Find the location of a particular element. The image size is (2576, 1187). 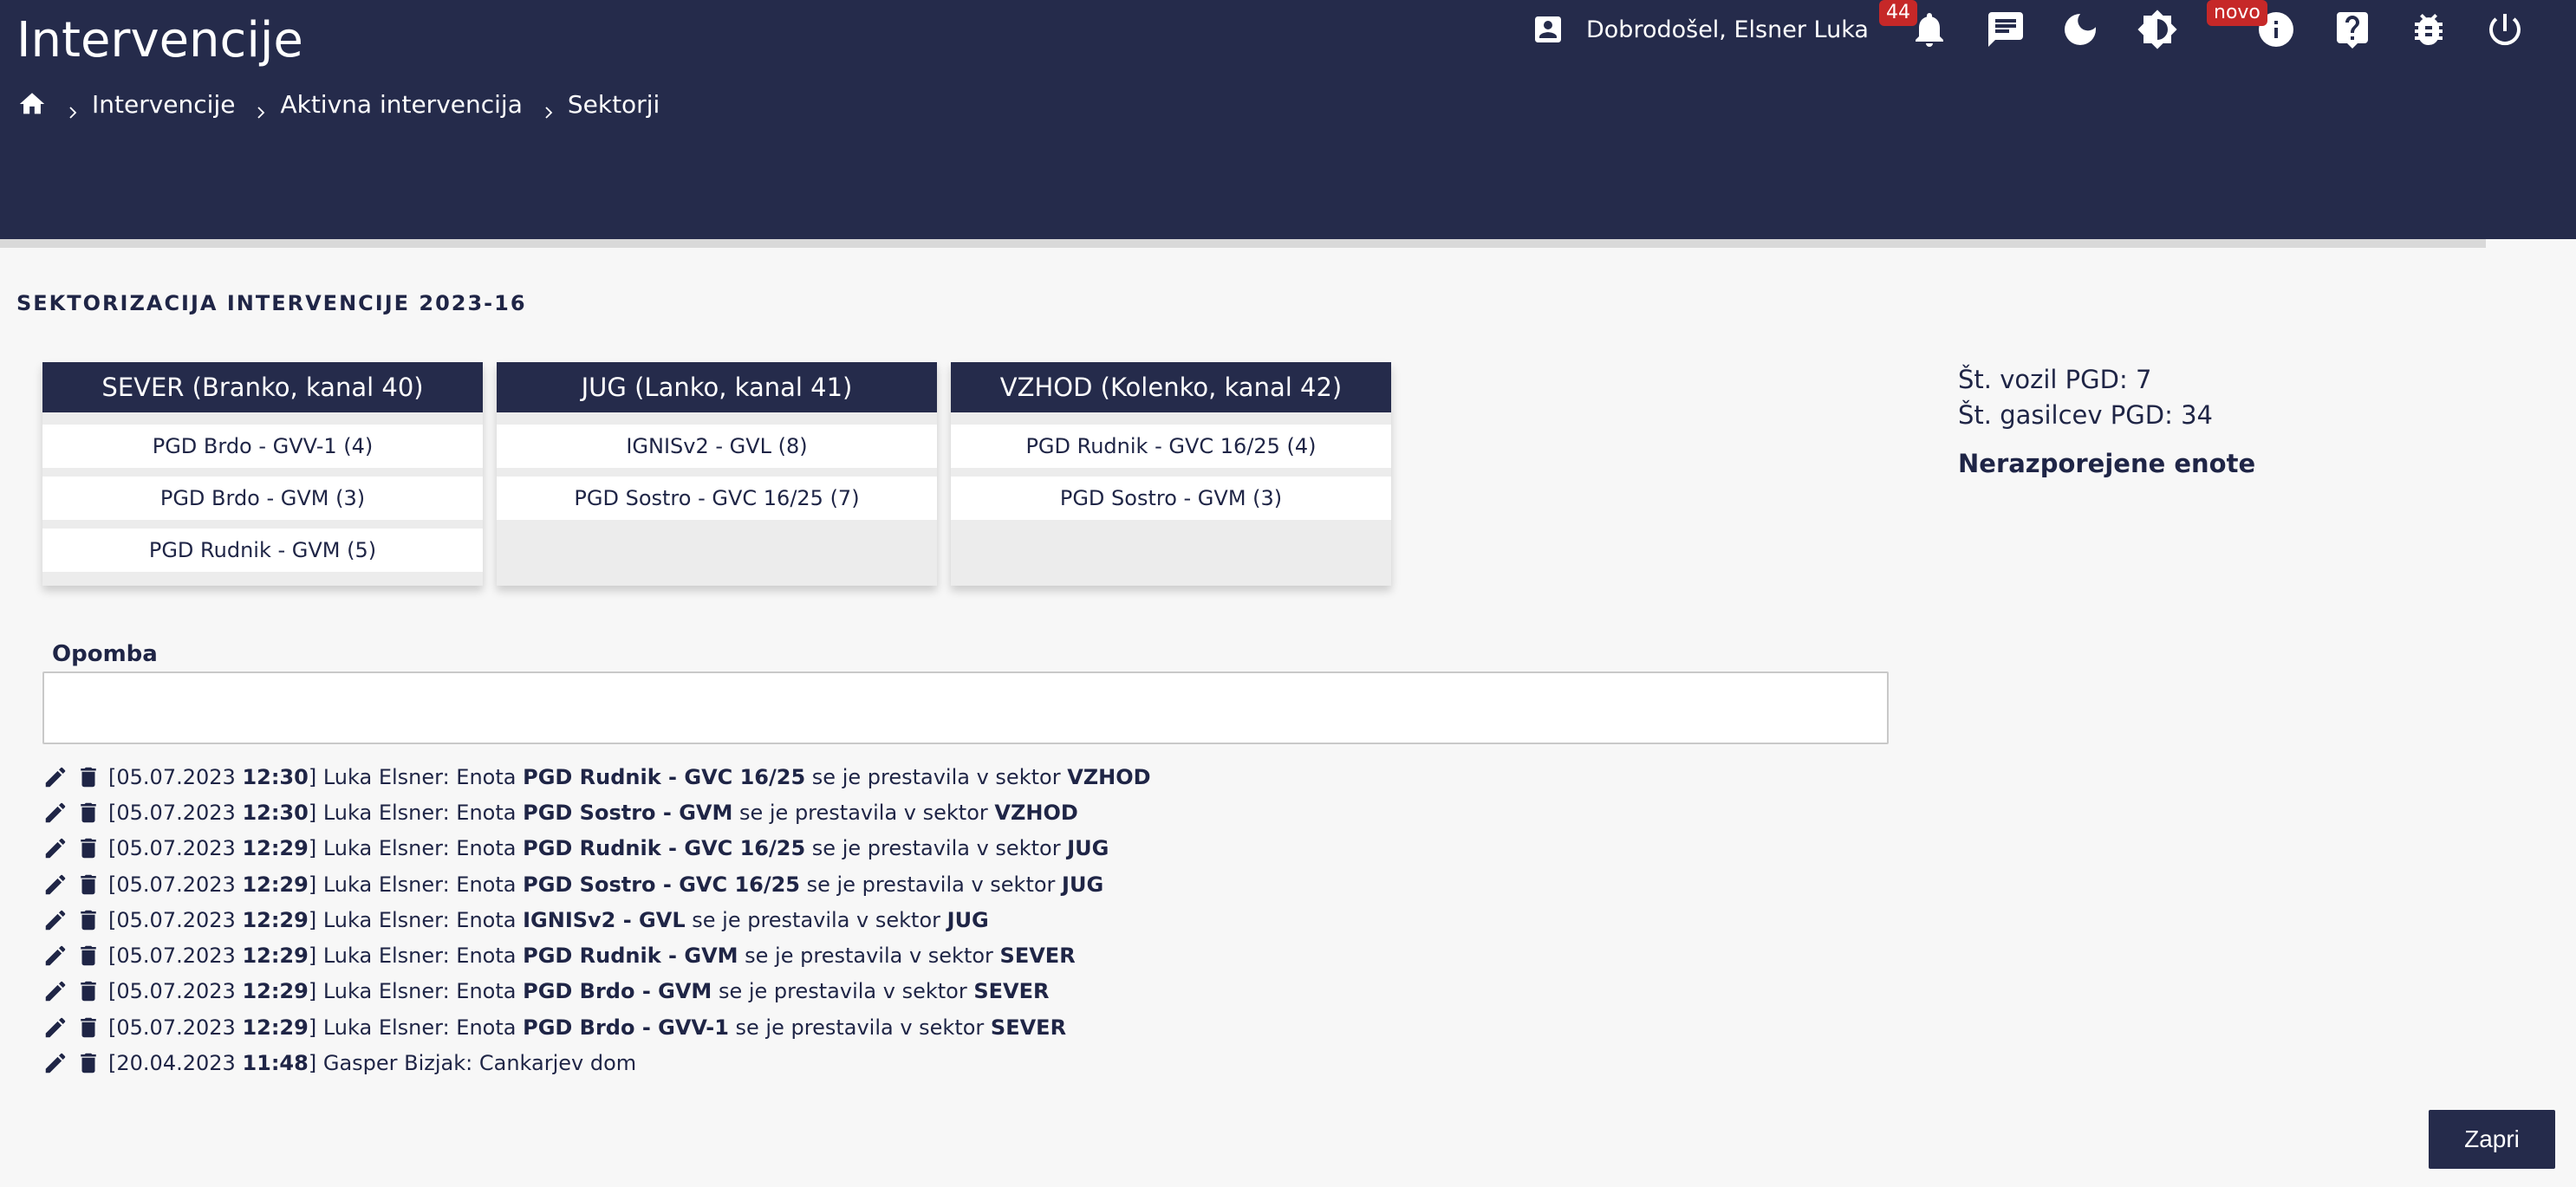

close-button: Zapri is located at coordinates (2492, 1139).